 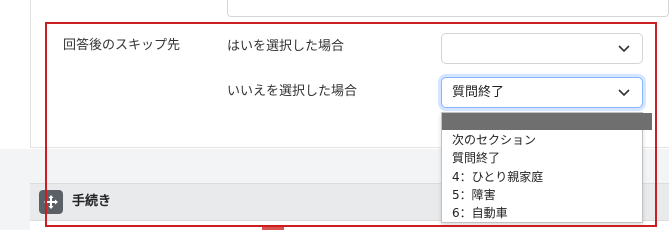 What do you see at coordinates (542, 92) in the screenshot?
I see `no-skip-select: 質問終了` at bounding box center [542, 92].